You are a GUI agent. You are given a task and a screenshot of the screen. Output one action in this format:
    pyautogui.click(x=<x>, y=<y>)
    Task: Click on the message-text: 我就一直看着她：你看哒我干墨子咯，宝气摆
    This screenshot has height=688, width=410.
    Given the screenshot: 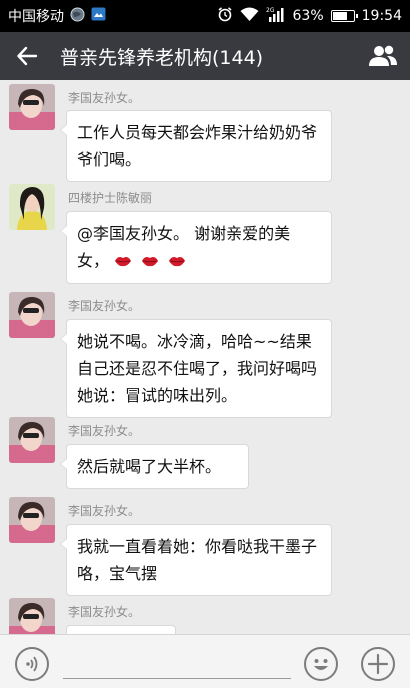 What is the action you would take?
    pyautogui.click(x=197, y=560)
    